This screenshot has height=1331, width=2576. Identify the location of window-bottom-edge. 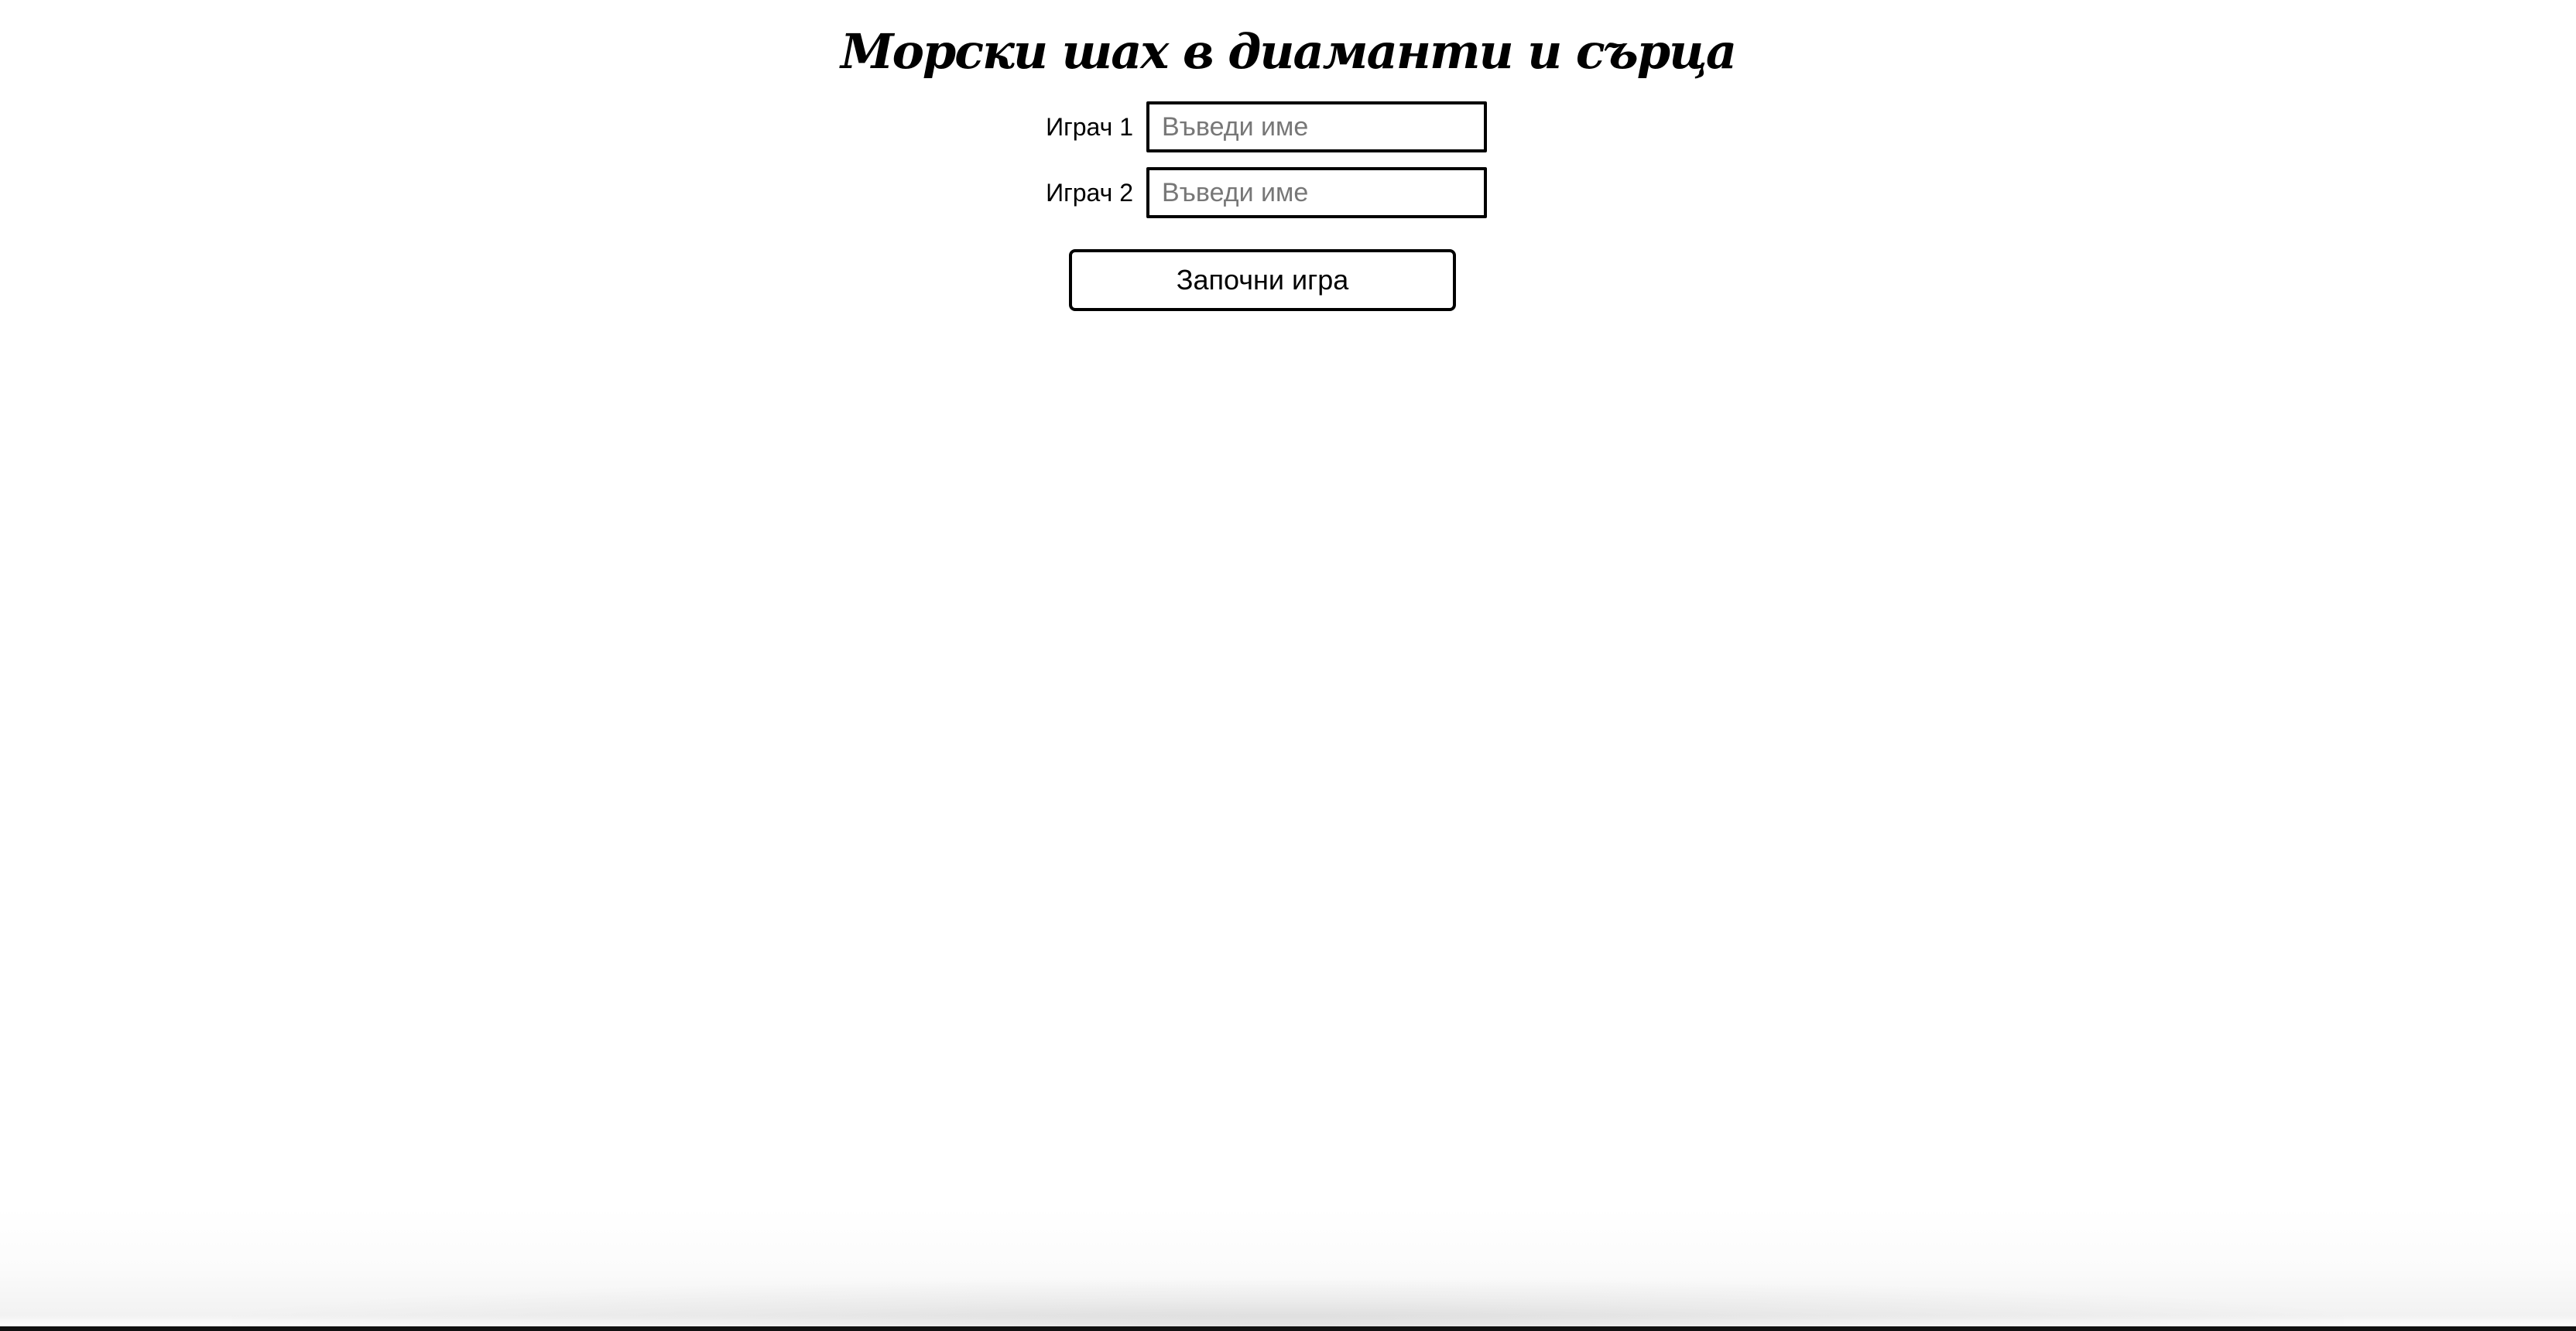
(1288, 1328).